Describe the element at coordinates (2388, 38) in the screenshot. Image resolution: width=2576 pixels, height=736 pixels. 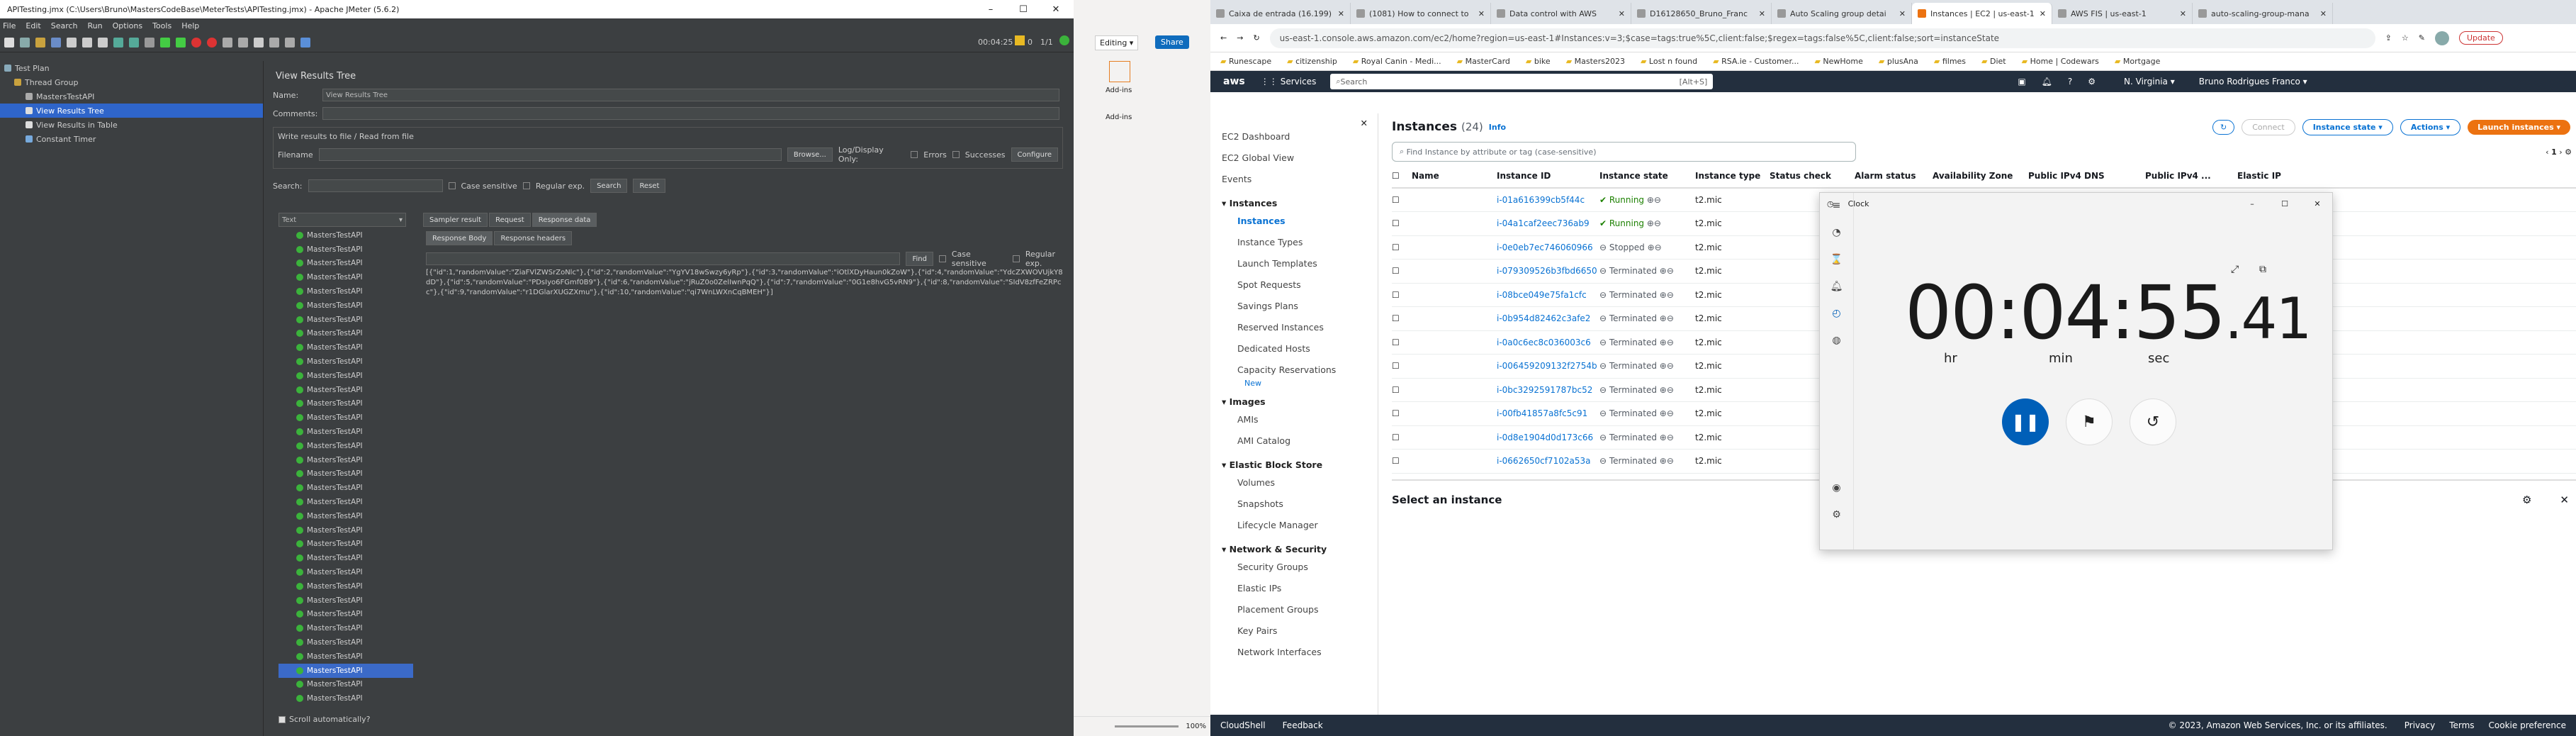
I see `share-icon: ⇪` at that location.